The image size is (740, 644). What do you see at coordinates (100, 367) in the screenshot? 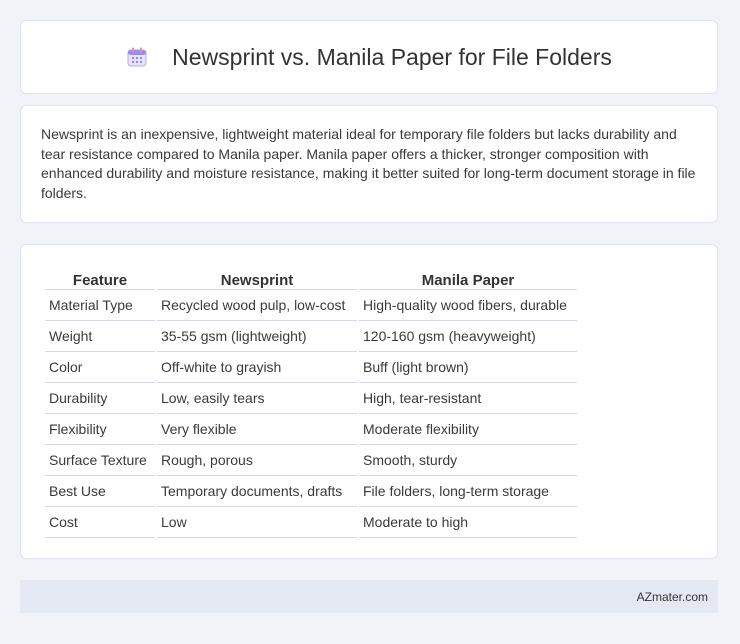
I see `feature-cell: Color` at bounding box center [100, 367].